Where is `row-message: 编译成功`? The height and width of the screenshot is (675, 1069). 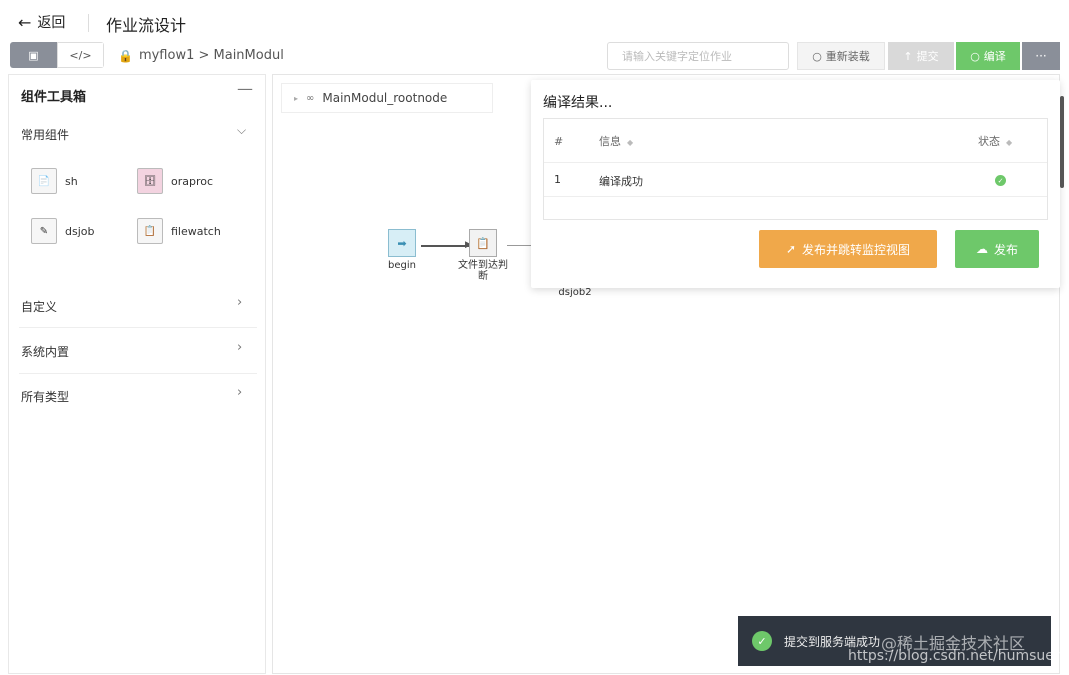
row-message: 编译成功 is located at coordinates (621, 181).